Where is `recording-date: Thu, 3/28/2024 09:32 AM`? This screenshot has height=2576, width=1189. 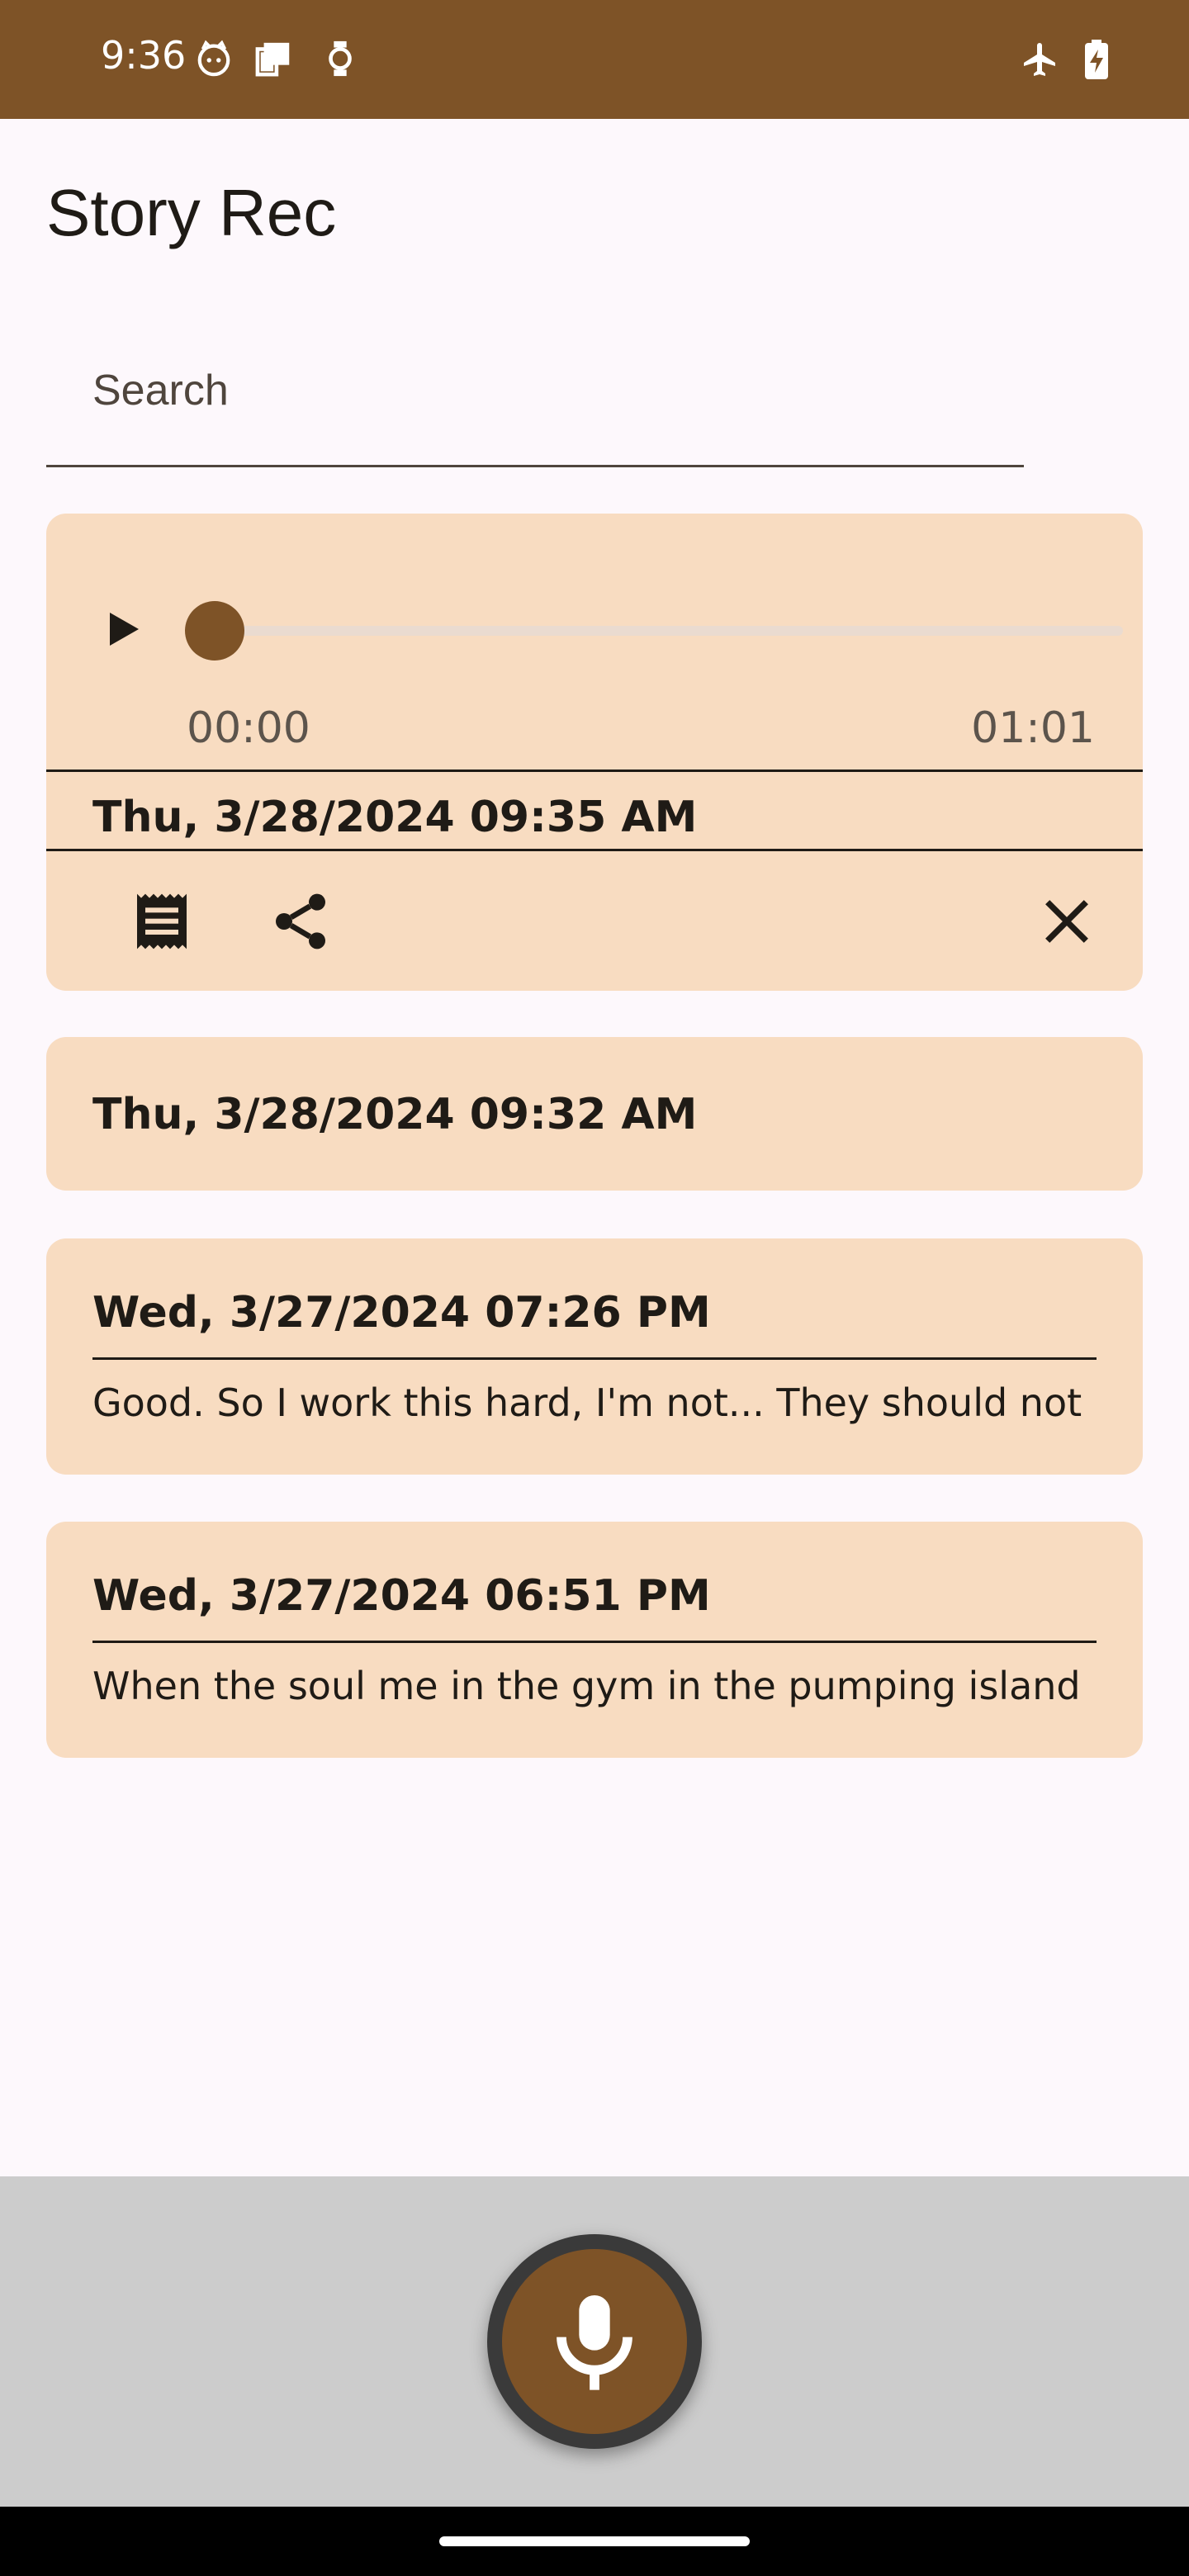 recording-date: Thu, 3/28/2024 09:32 AM is located at coordinates (395, 1114).